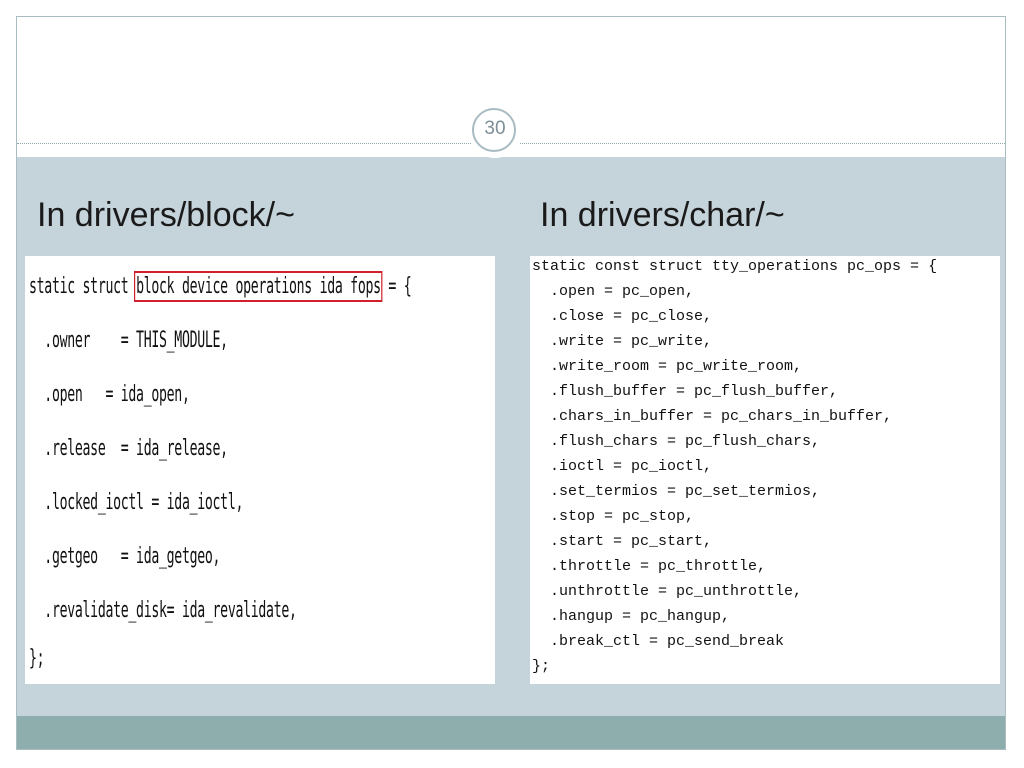 Image resolution: width=1024 pixels, height=768 pixels. I want to click on highlighted-struct-name: block device operations ida fops, so click(258, 286).